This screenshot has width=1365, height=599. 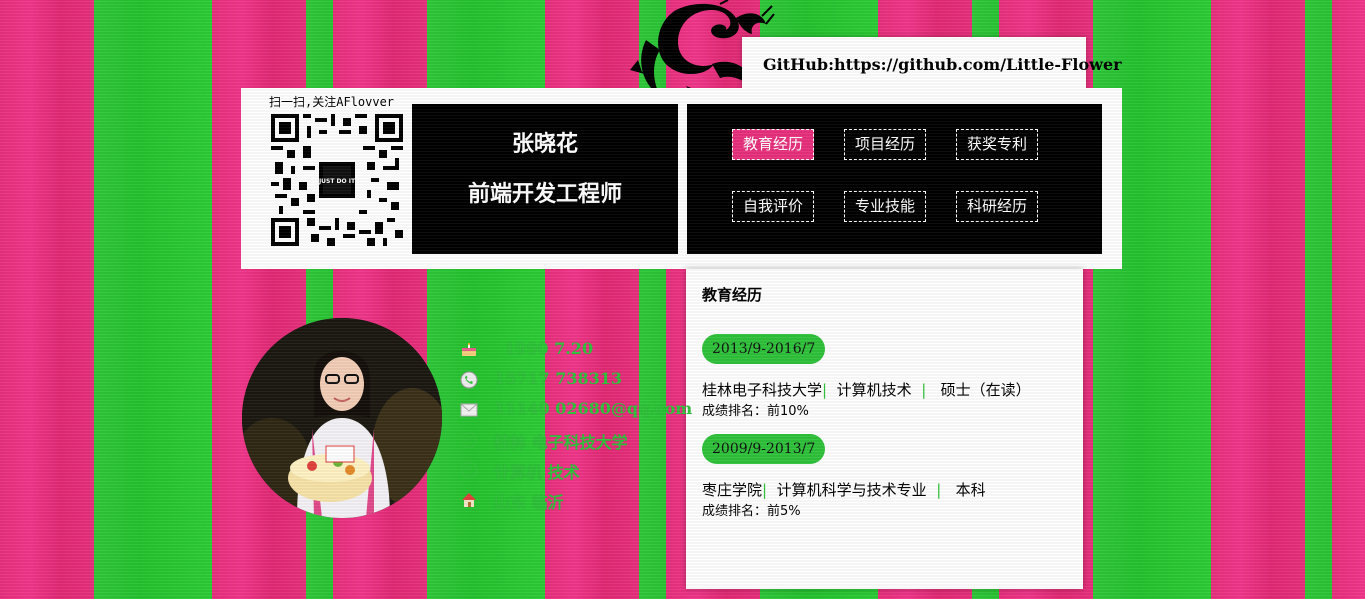 What do you see at coordinates (732, 490) in the screenshot?
I see `education-school: 枣庄学院` at bounding box center [732, 490].